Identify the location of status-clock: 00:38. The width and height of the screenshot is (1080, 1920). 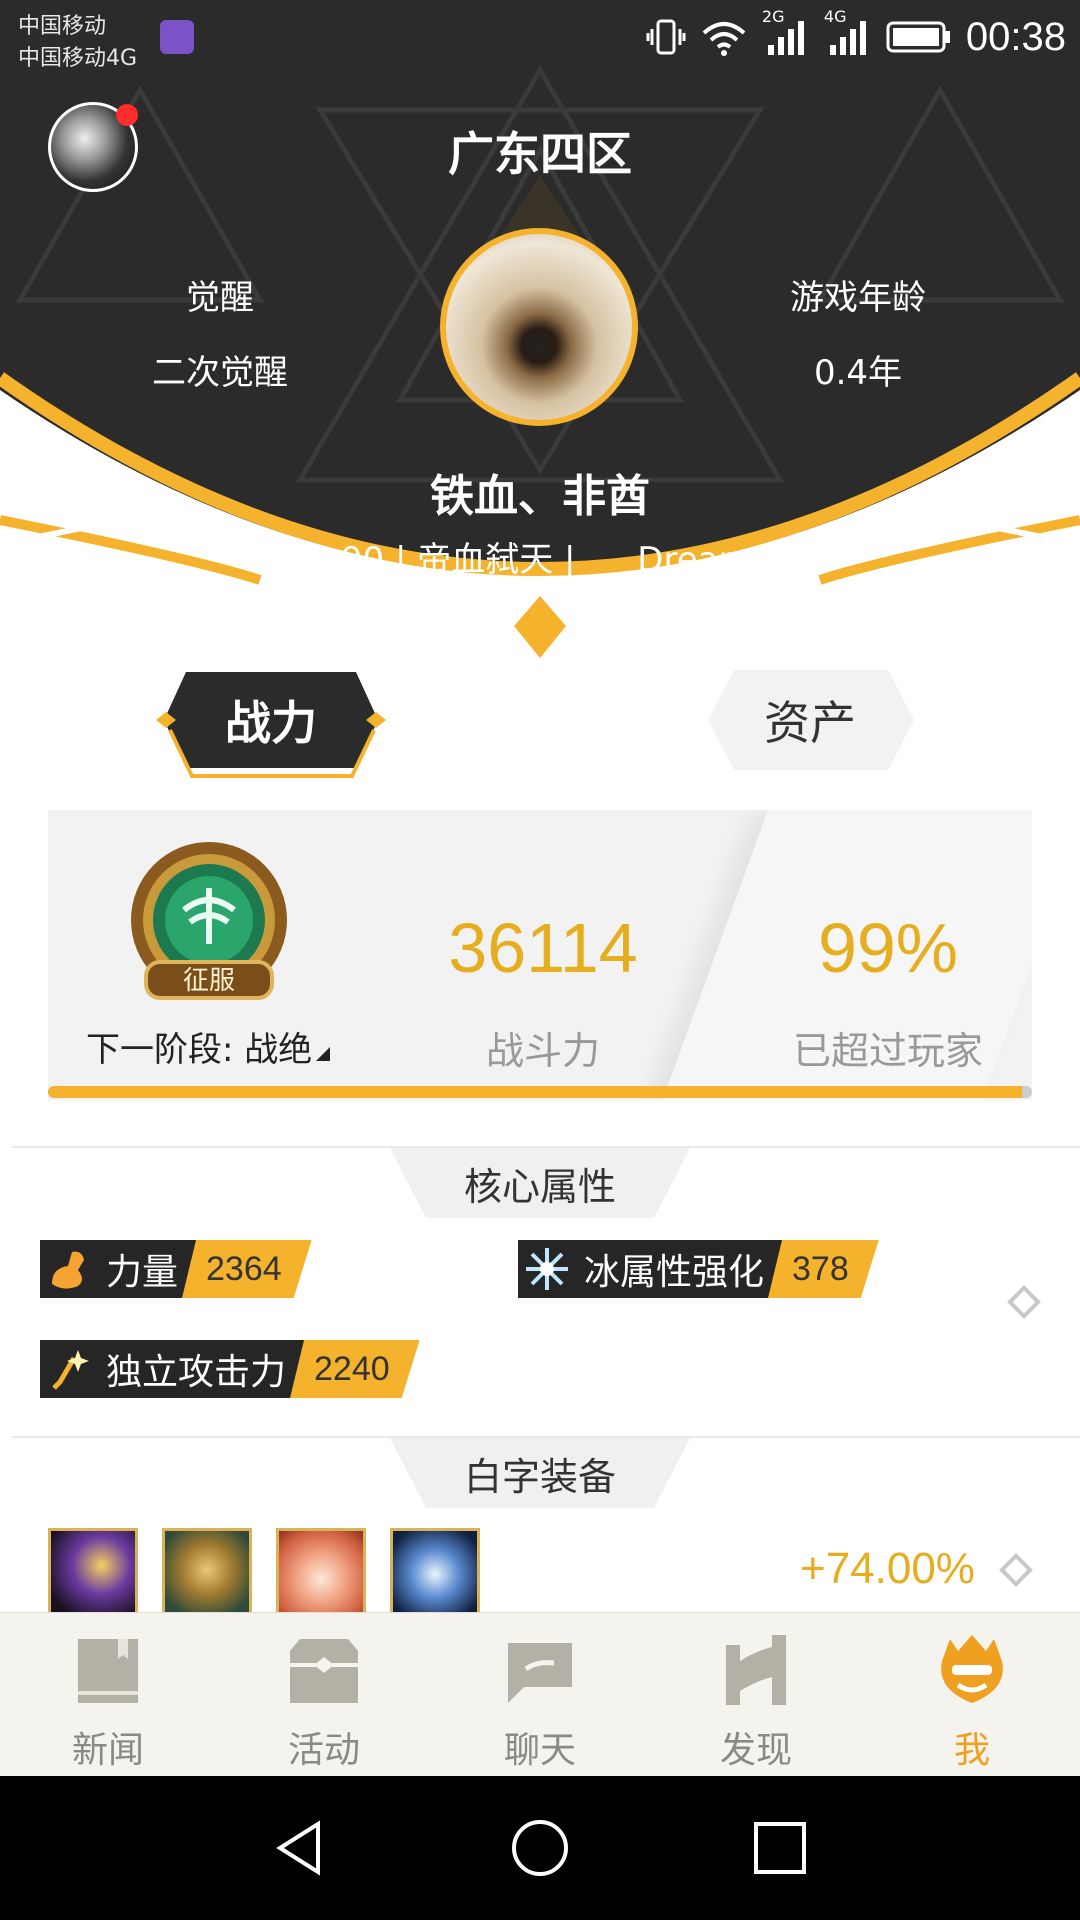
(1015, 36).